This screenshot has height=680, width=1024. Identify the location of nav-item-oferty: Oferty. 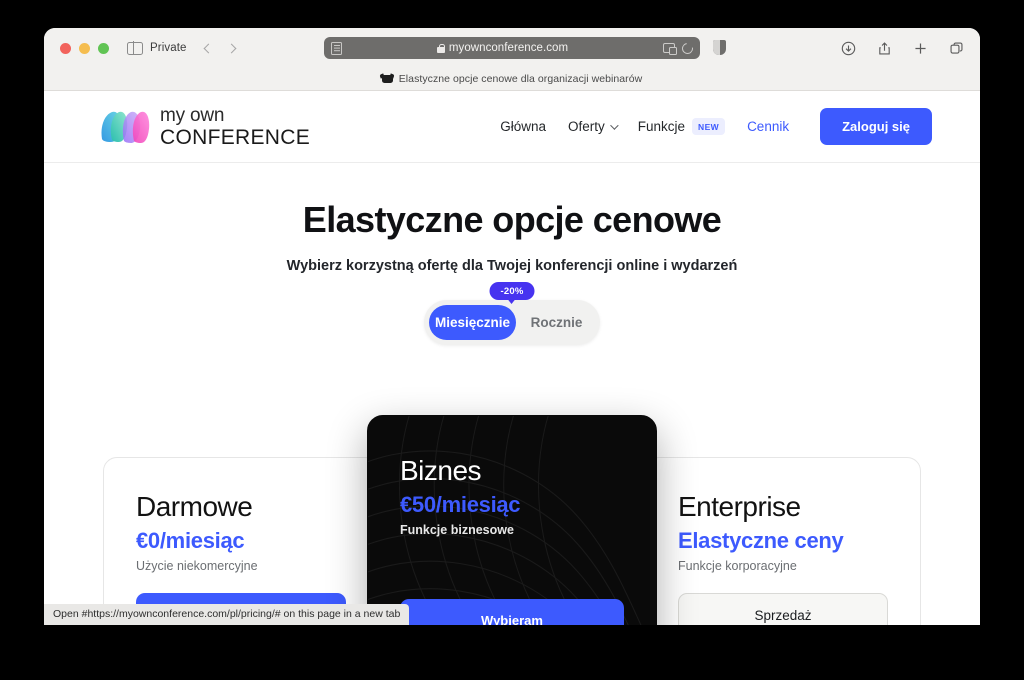
(592, 126).